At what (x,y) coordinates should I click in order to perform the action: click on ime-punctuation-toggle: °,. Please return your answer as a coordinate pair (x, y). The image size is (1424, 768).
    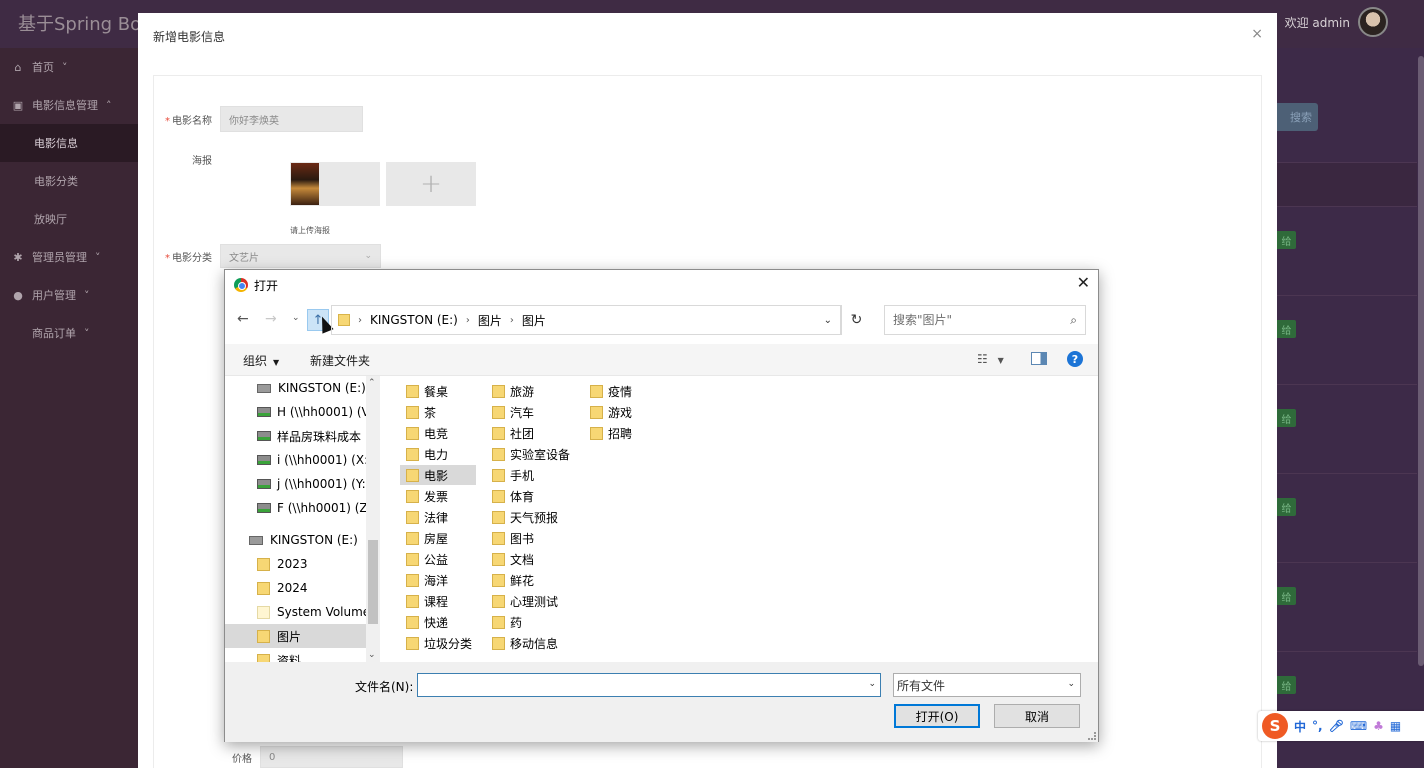
    Looking at the image, I should click on (1317, 726).